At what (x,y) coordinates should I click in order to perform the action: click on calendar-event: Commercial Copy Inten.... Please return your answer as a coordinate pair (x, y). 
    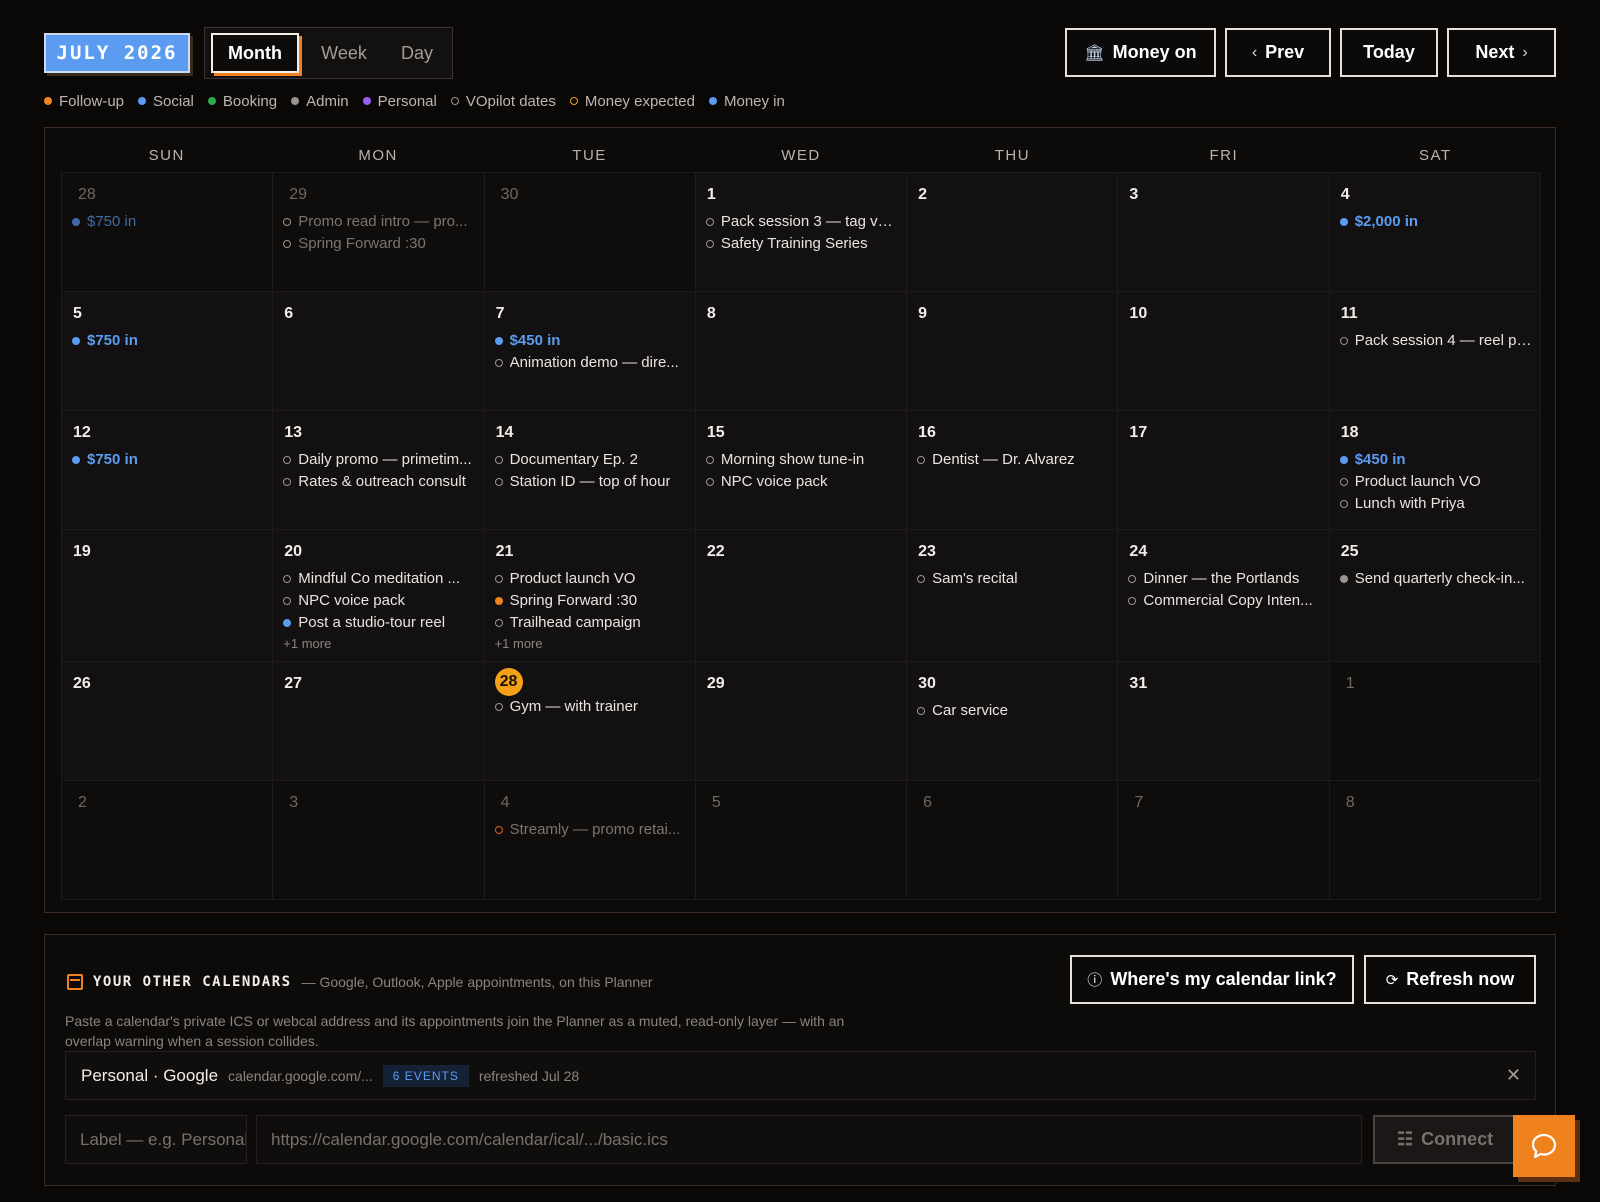
    Looking at the image, I should click on (1224, 601).